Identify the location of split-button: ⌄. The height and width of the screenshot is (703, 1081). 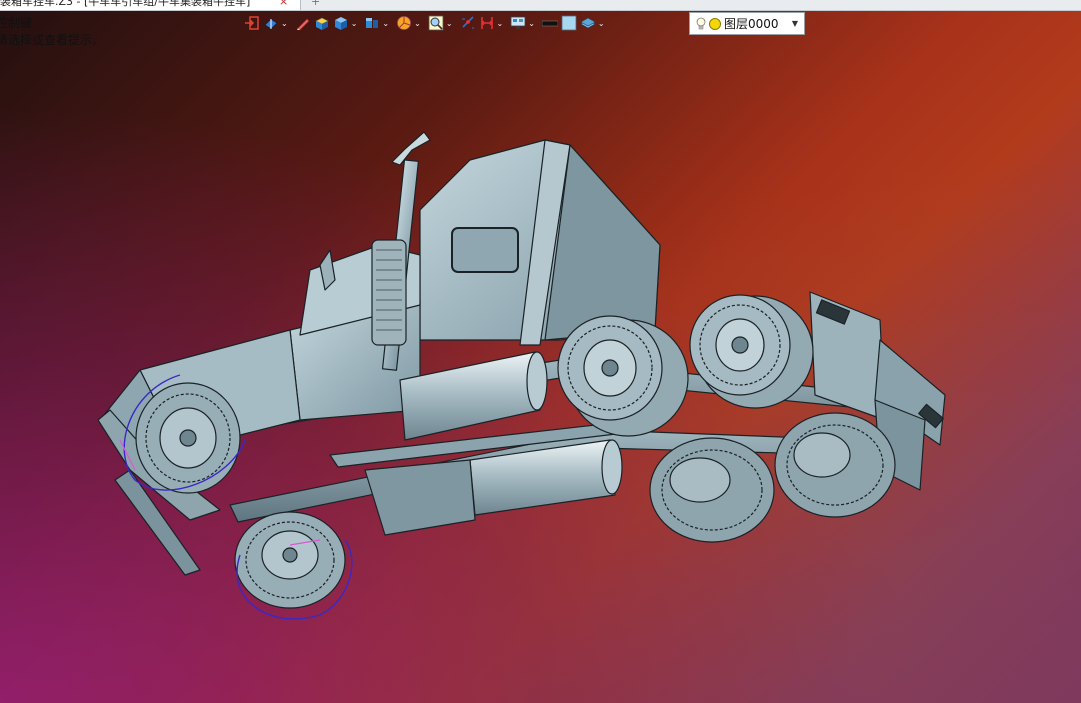
(378, 23).